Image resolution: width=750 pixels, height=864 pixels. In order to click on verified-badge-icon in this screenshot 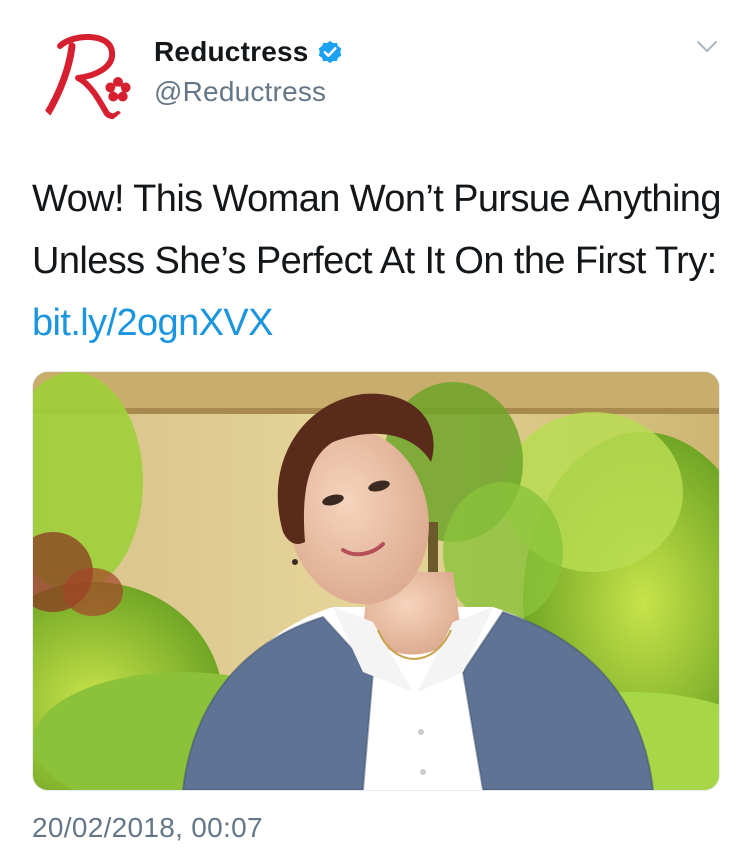, I will do `click(330, 52)`.